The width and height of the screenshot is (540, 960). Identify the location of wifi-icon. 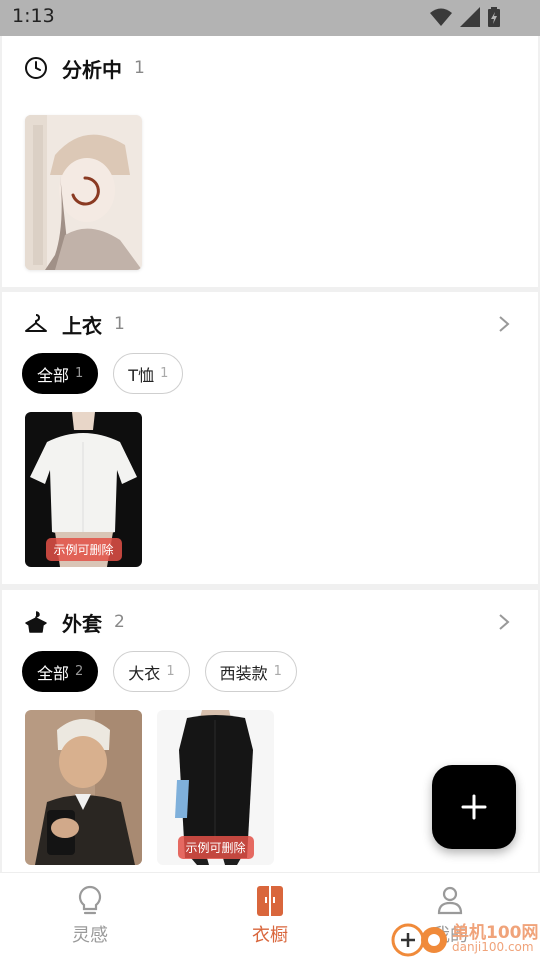
(441, 17).